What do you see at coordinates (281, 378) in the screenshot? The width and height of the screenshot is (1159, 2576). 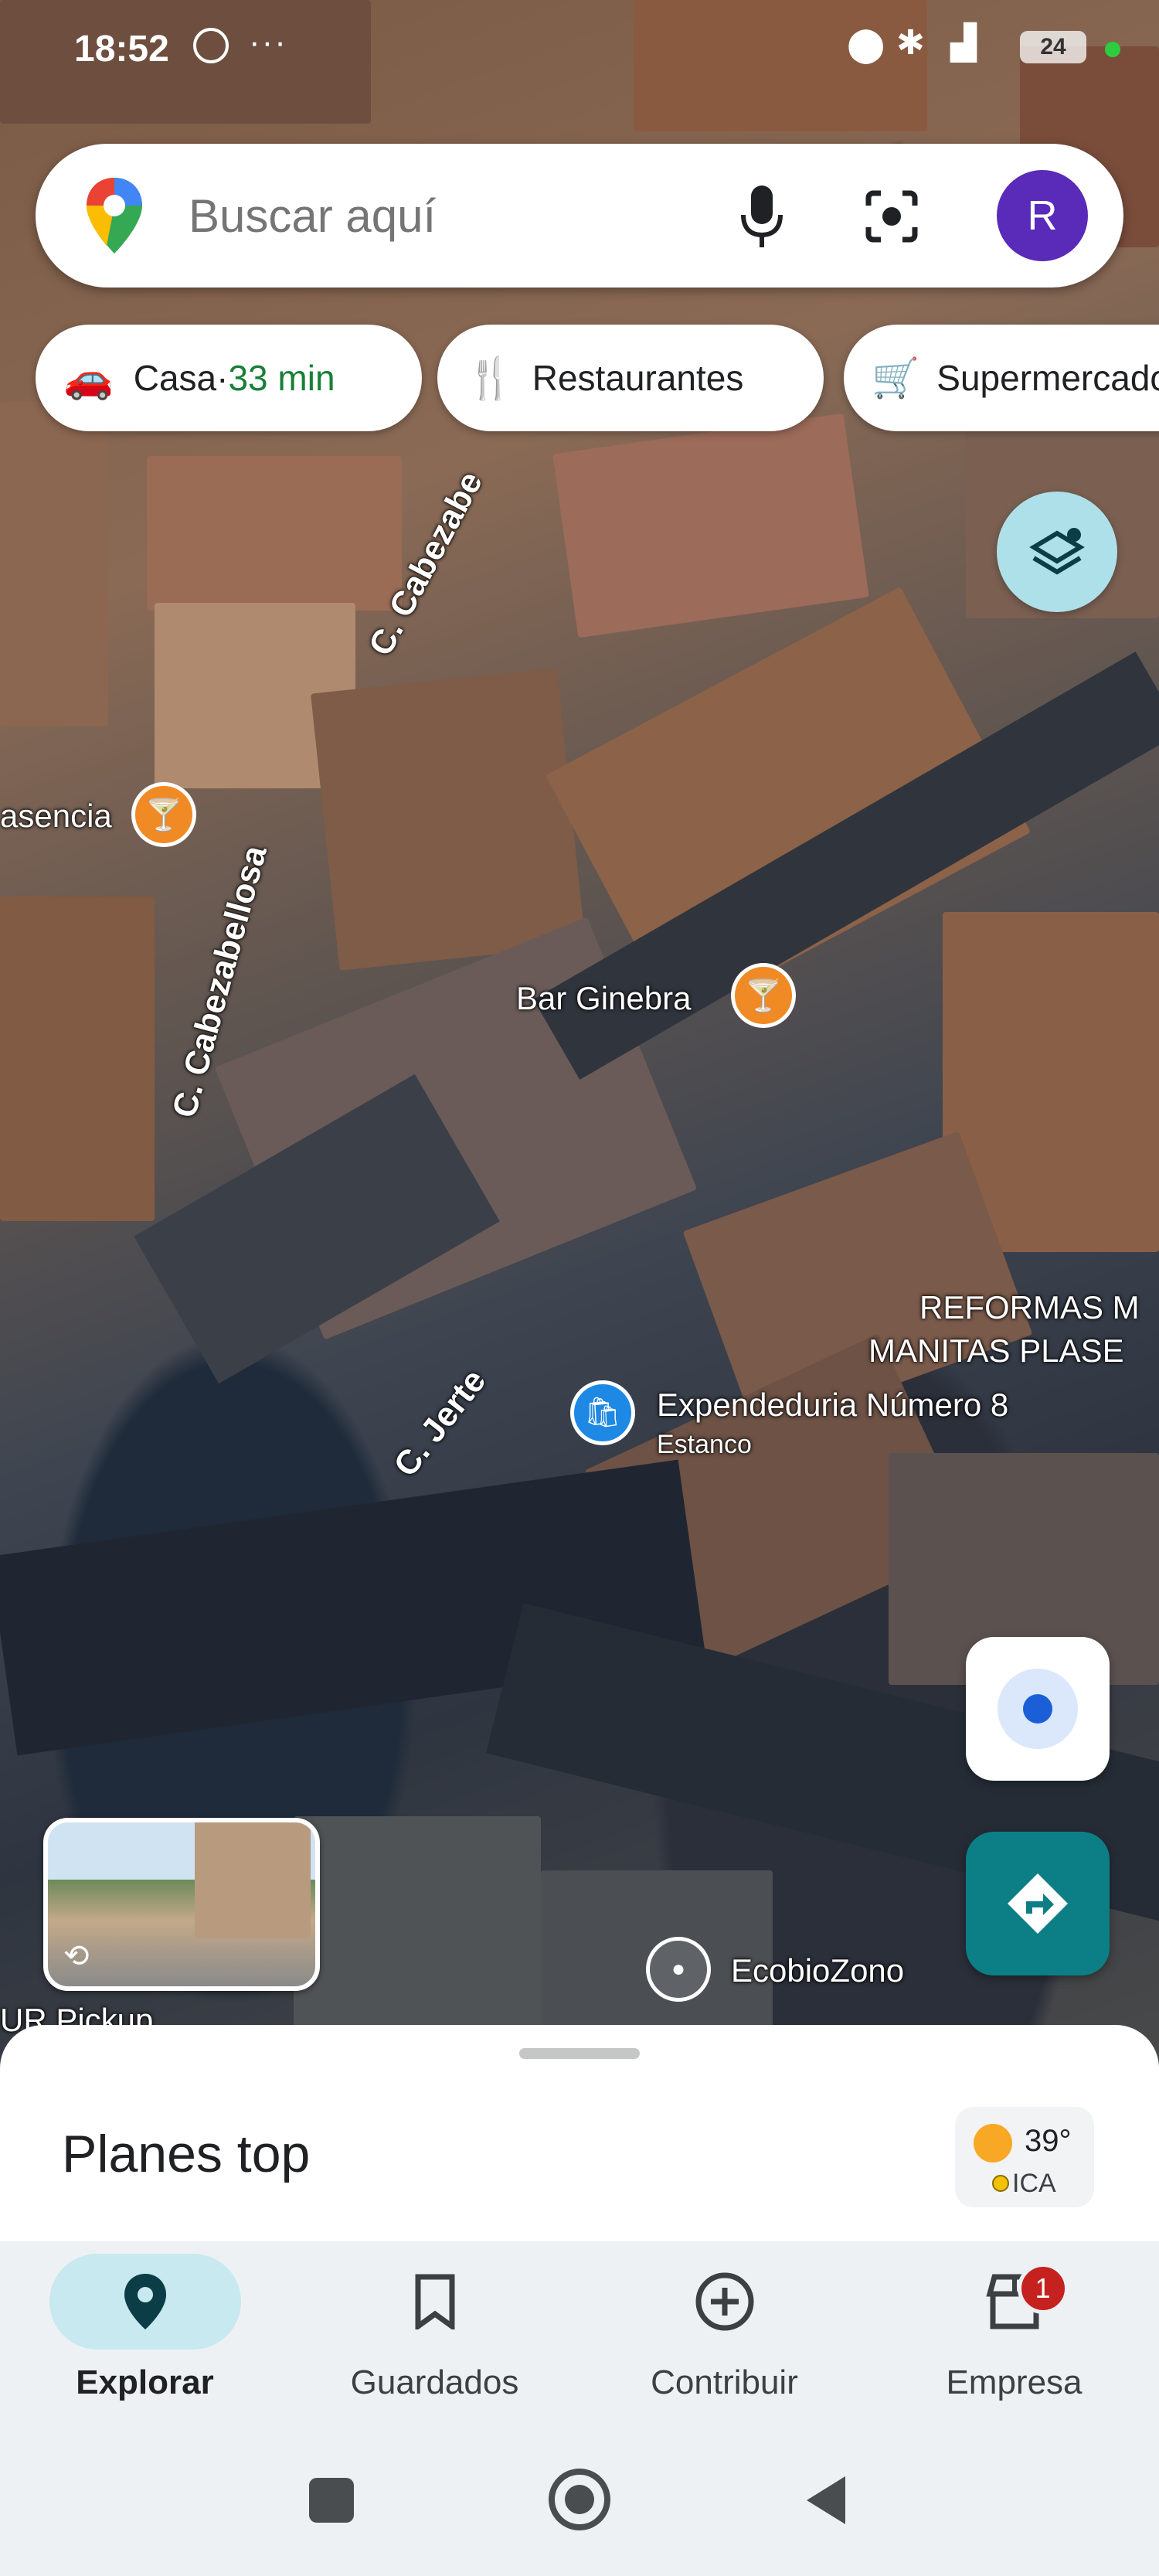 I see `chip-eta: 33 min` at bounding box center [281, 378].